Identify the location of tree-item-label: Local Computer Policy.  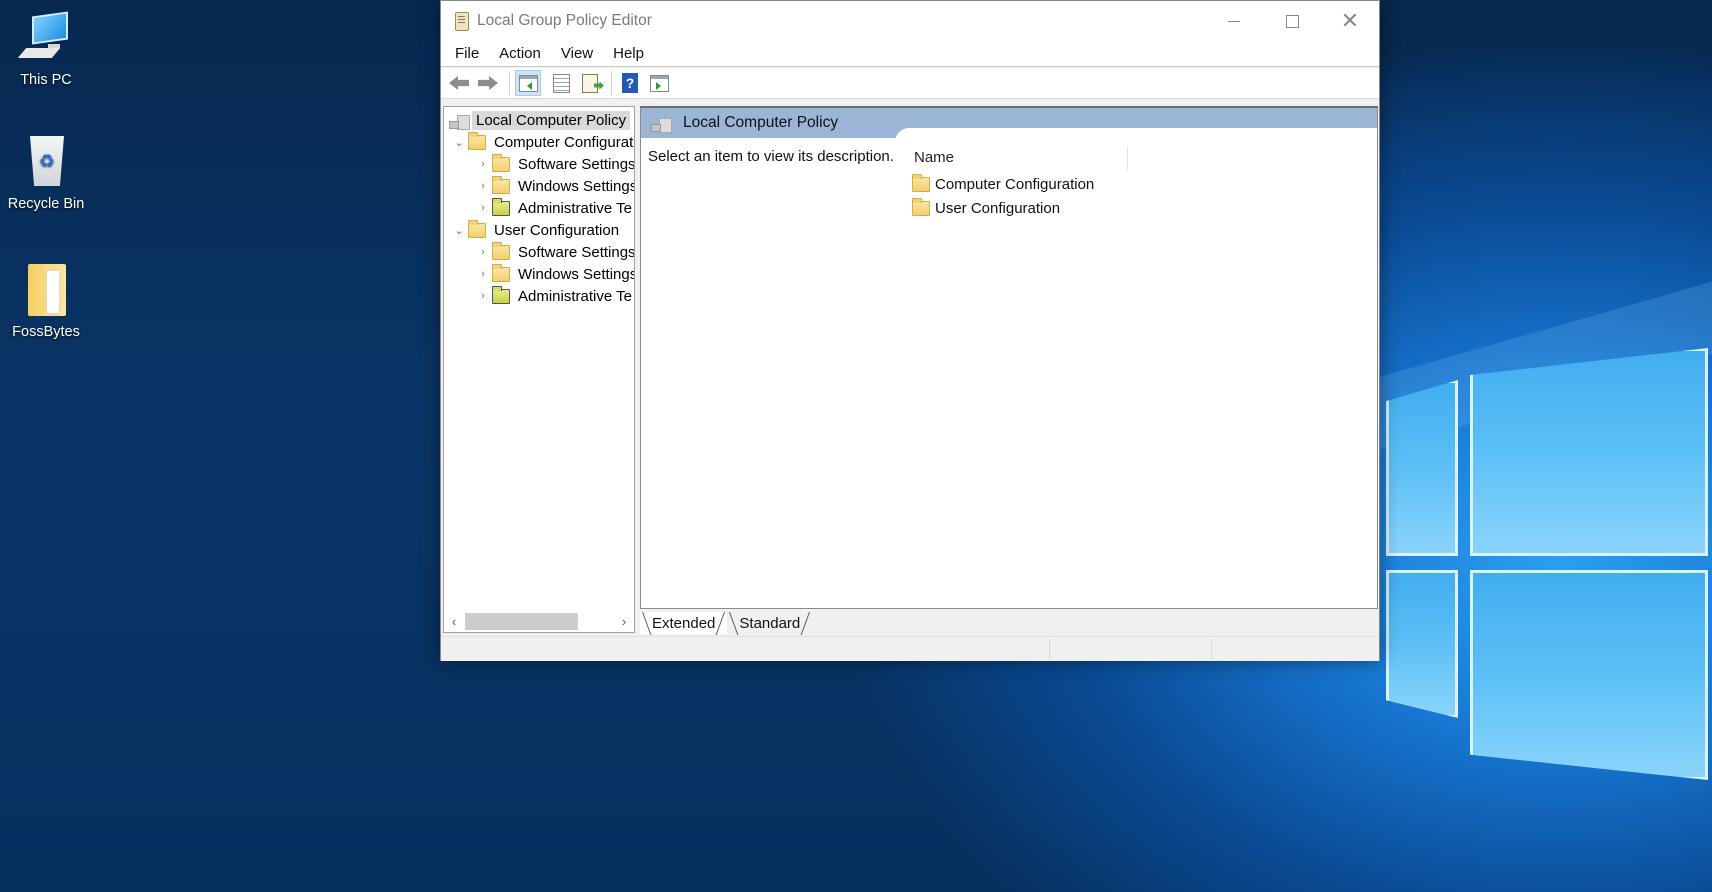
(551, 120).